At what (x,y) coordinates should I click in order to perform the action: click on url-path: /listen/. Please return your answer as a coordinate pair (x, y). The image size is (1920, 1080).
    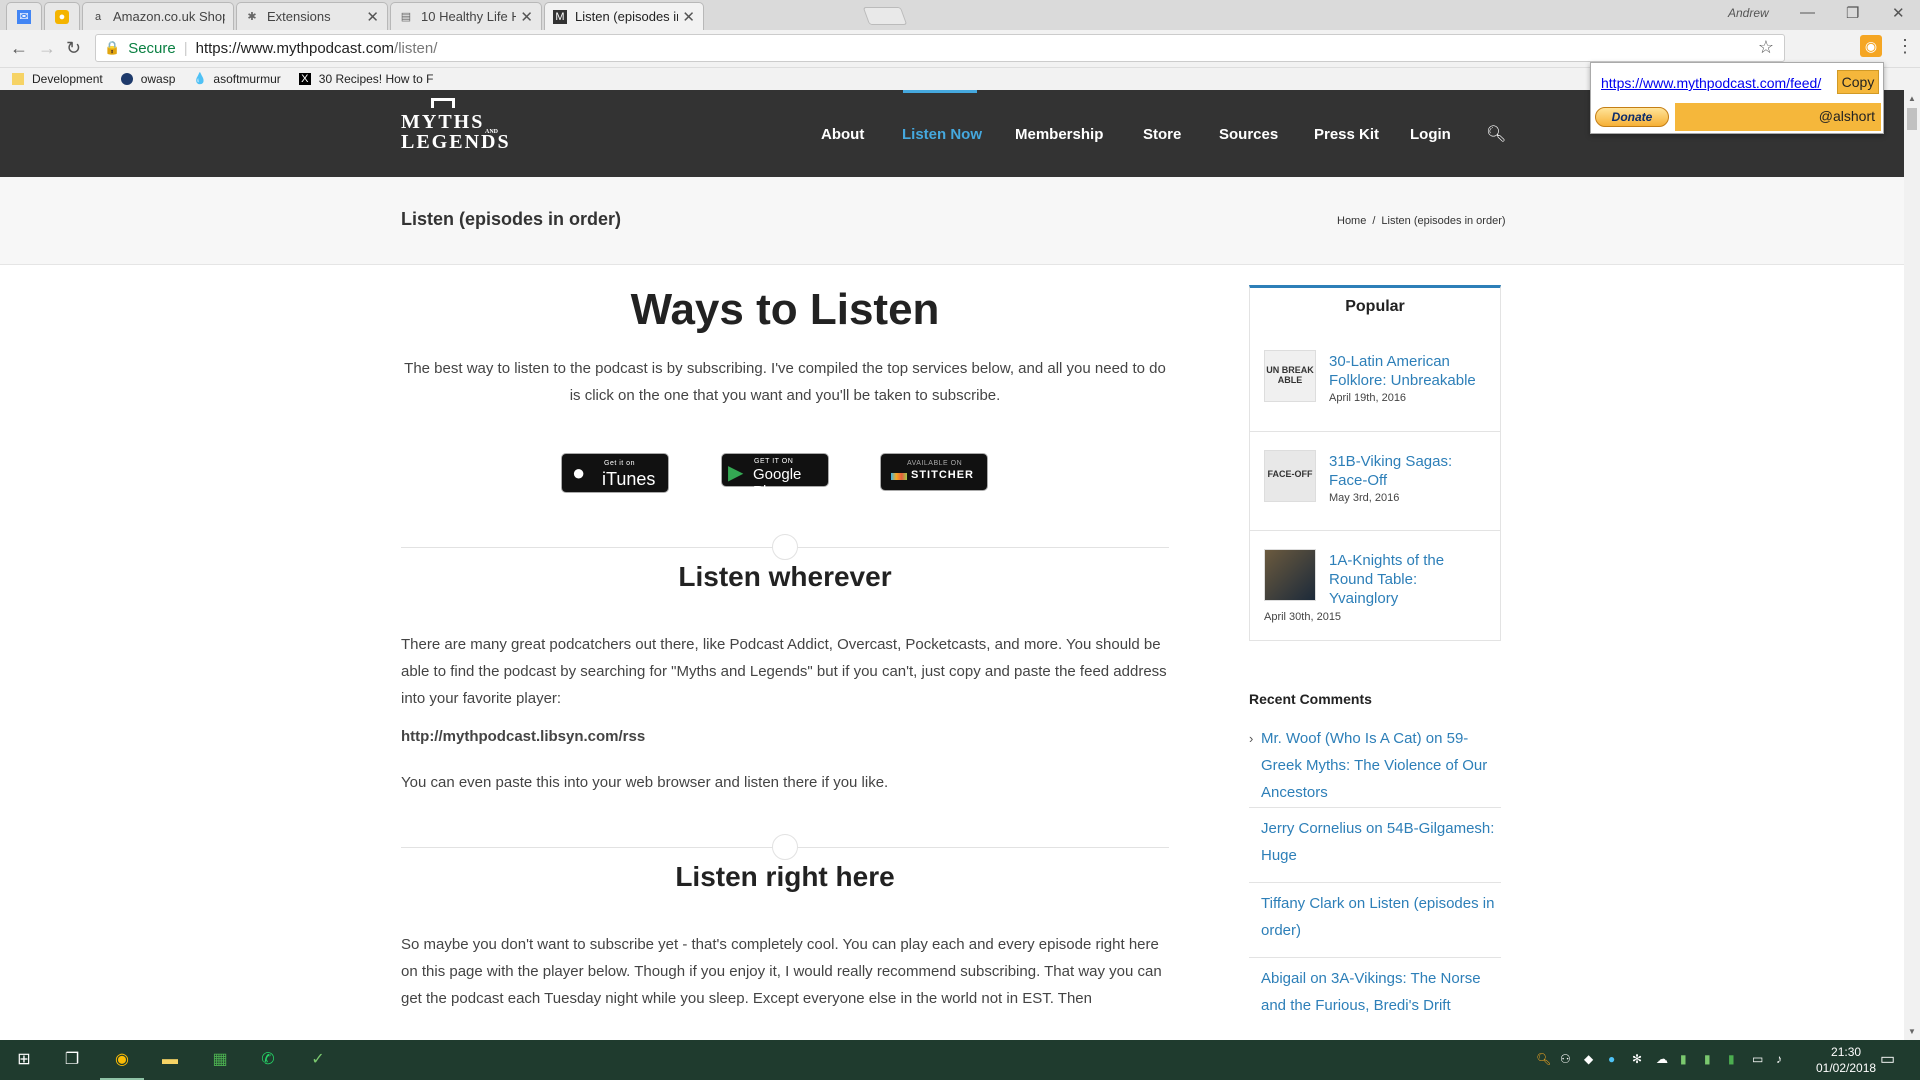
    Looking at the image, I should click on (416, 48).